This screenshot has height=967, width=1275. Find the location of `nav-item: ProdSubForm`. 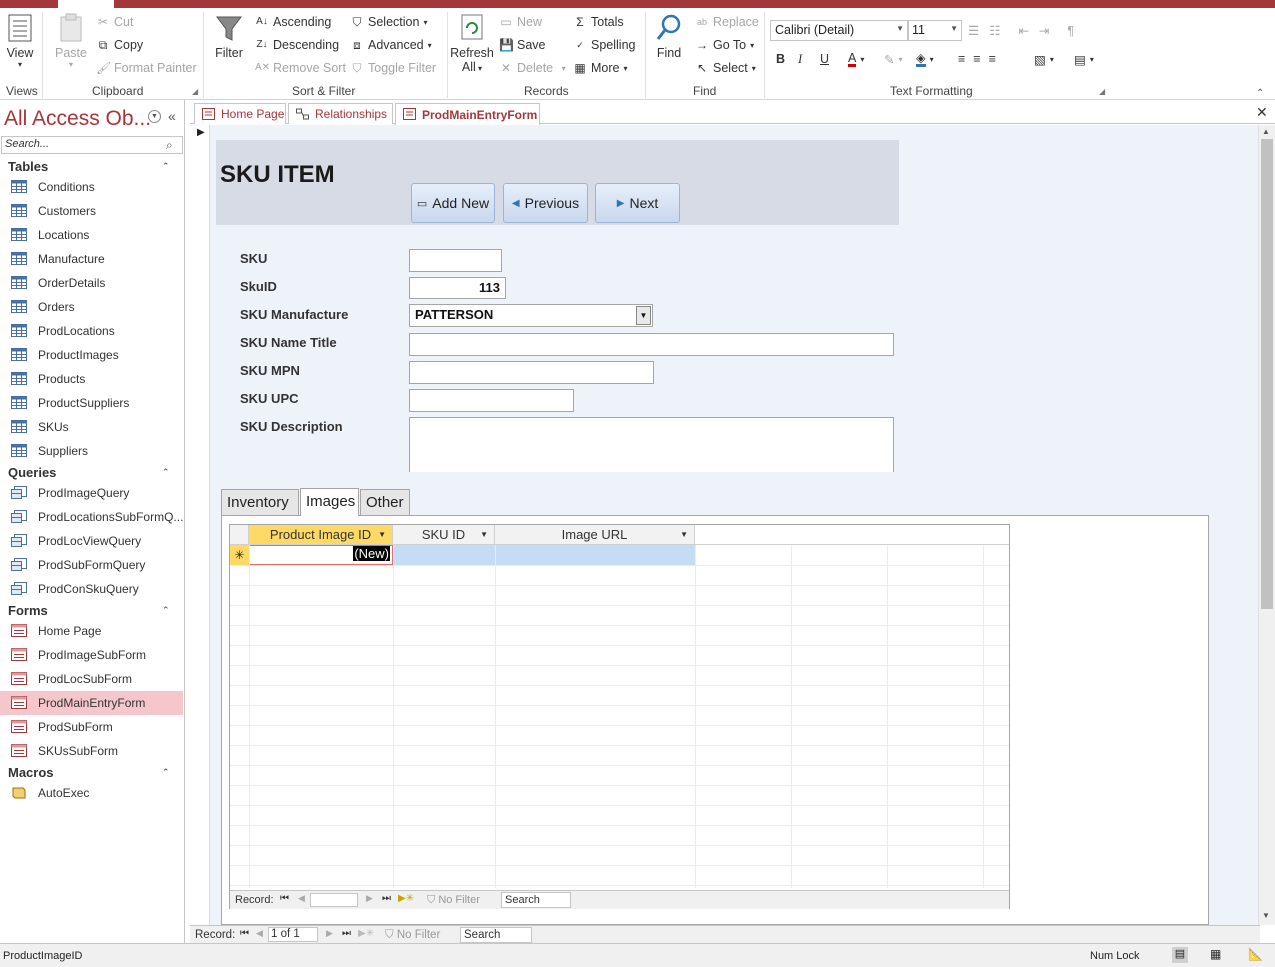

nav-item: ProdSubForm is located at coordinates (91, 727).